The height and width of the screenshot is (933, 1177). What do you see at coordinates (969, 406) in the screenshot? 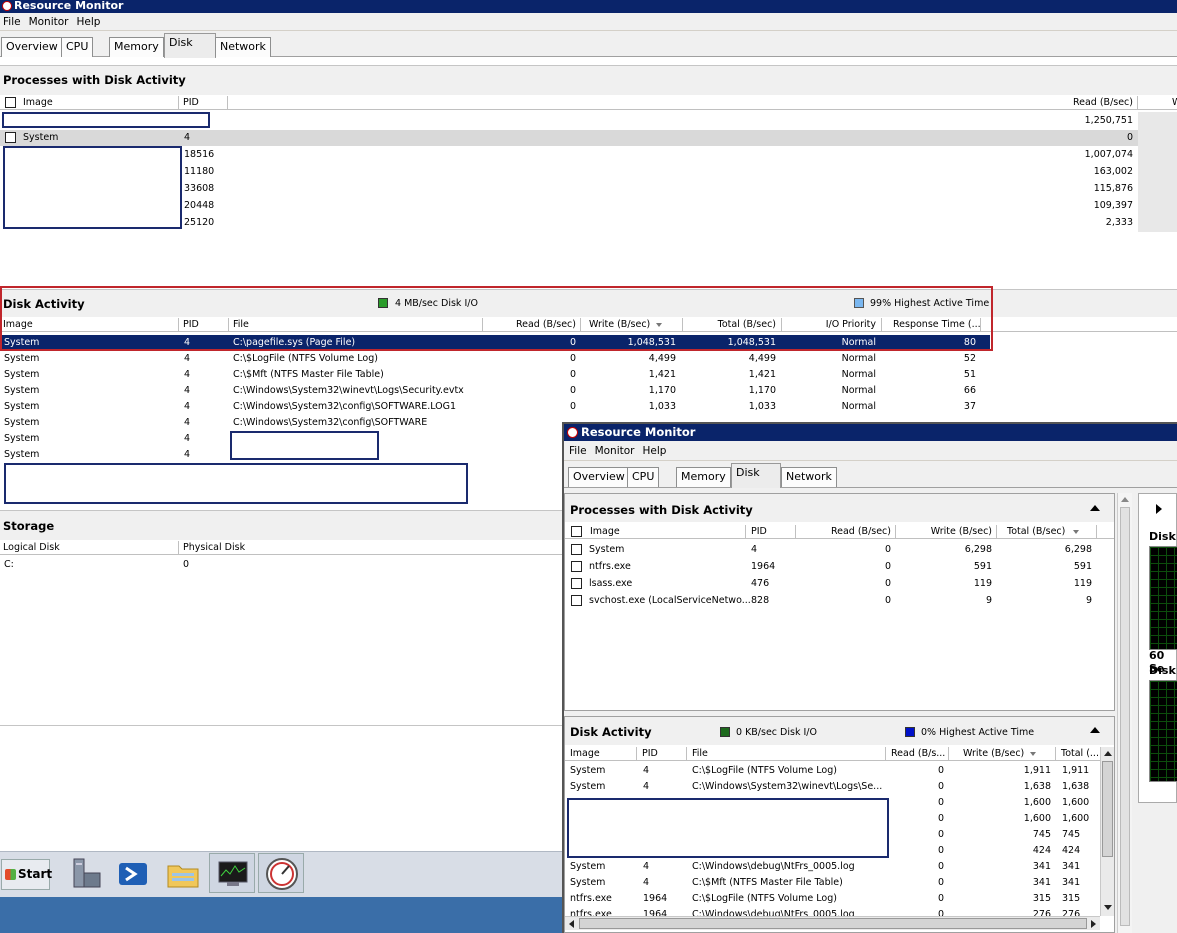
I see `cell-response-time: 37` at bounding box center [969, 406].